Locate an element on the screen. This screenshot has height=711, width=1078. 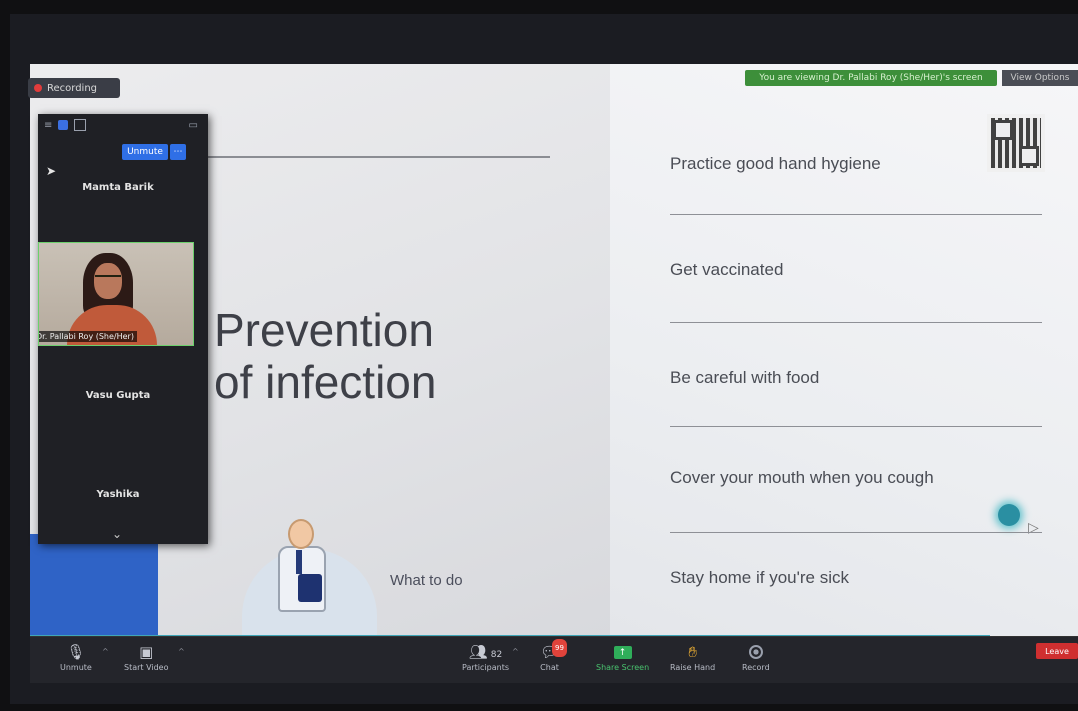
rule-item: Stay home if you're sick is located at coordinates (759, 577).